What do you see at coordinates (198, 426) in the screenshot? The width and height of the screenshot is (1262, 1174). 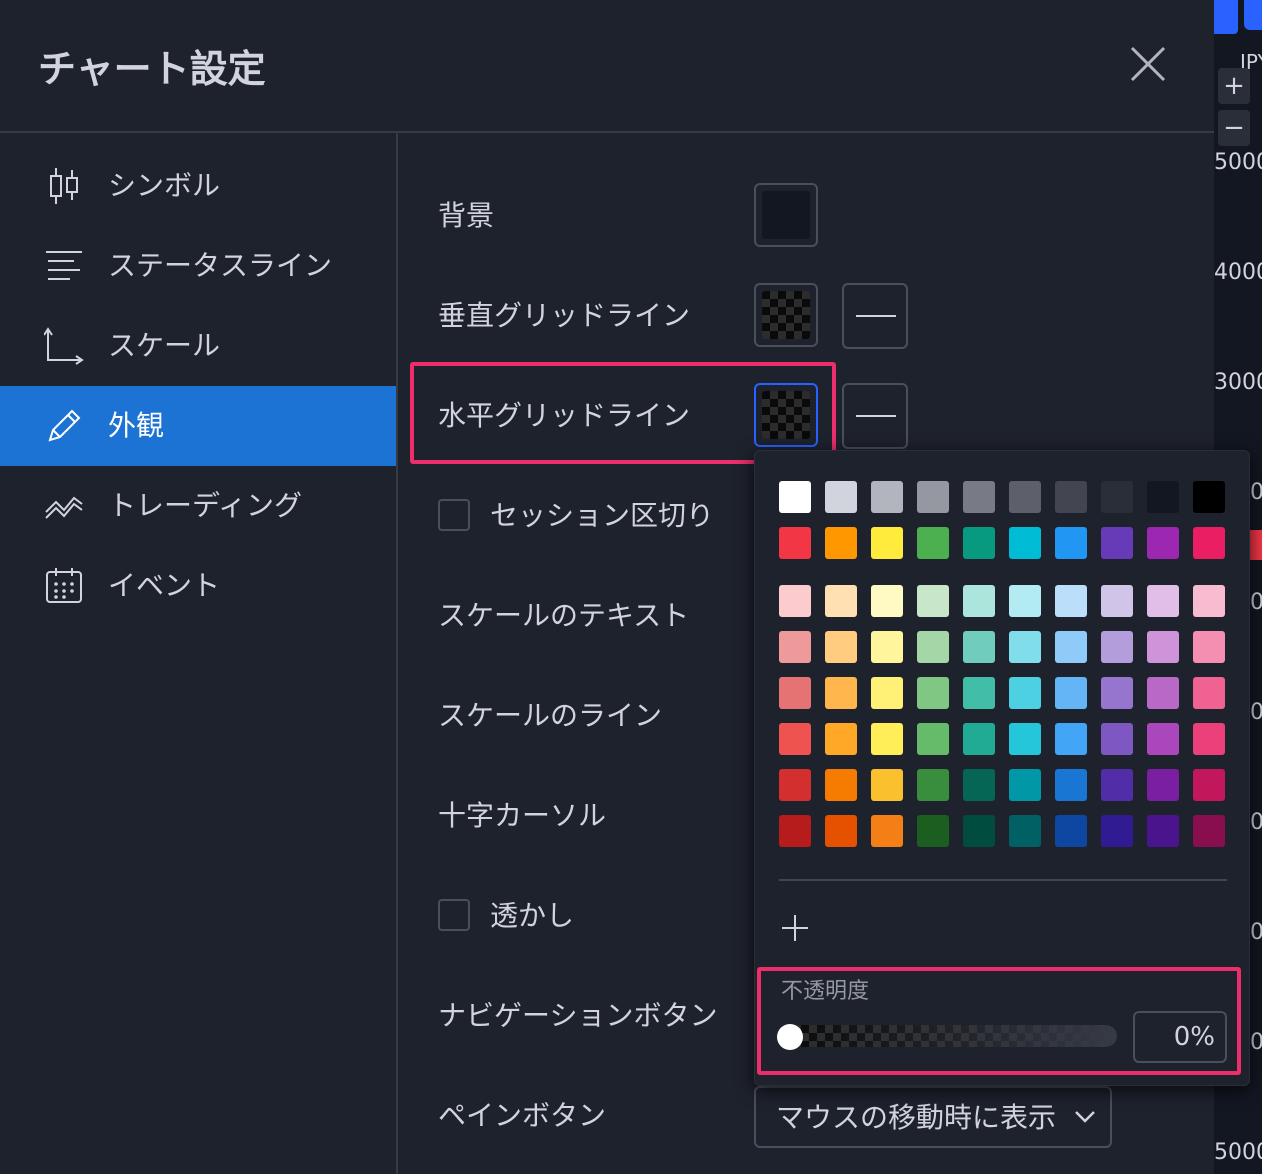 I see `sidebar-item-appearance: 外観` at bounding box center [198, 426].